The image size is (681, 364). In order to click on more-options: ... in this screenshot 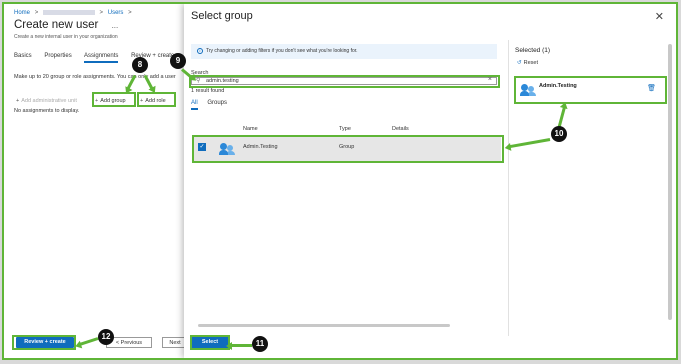, I will do `click(115, 25)`.